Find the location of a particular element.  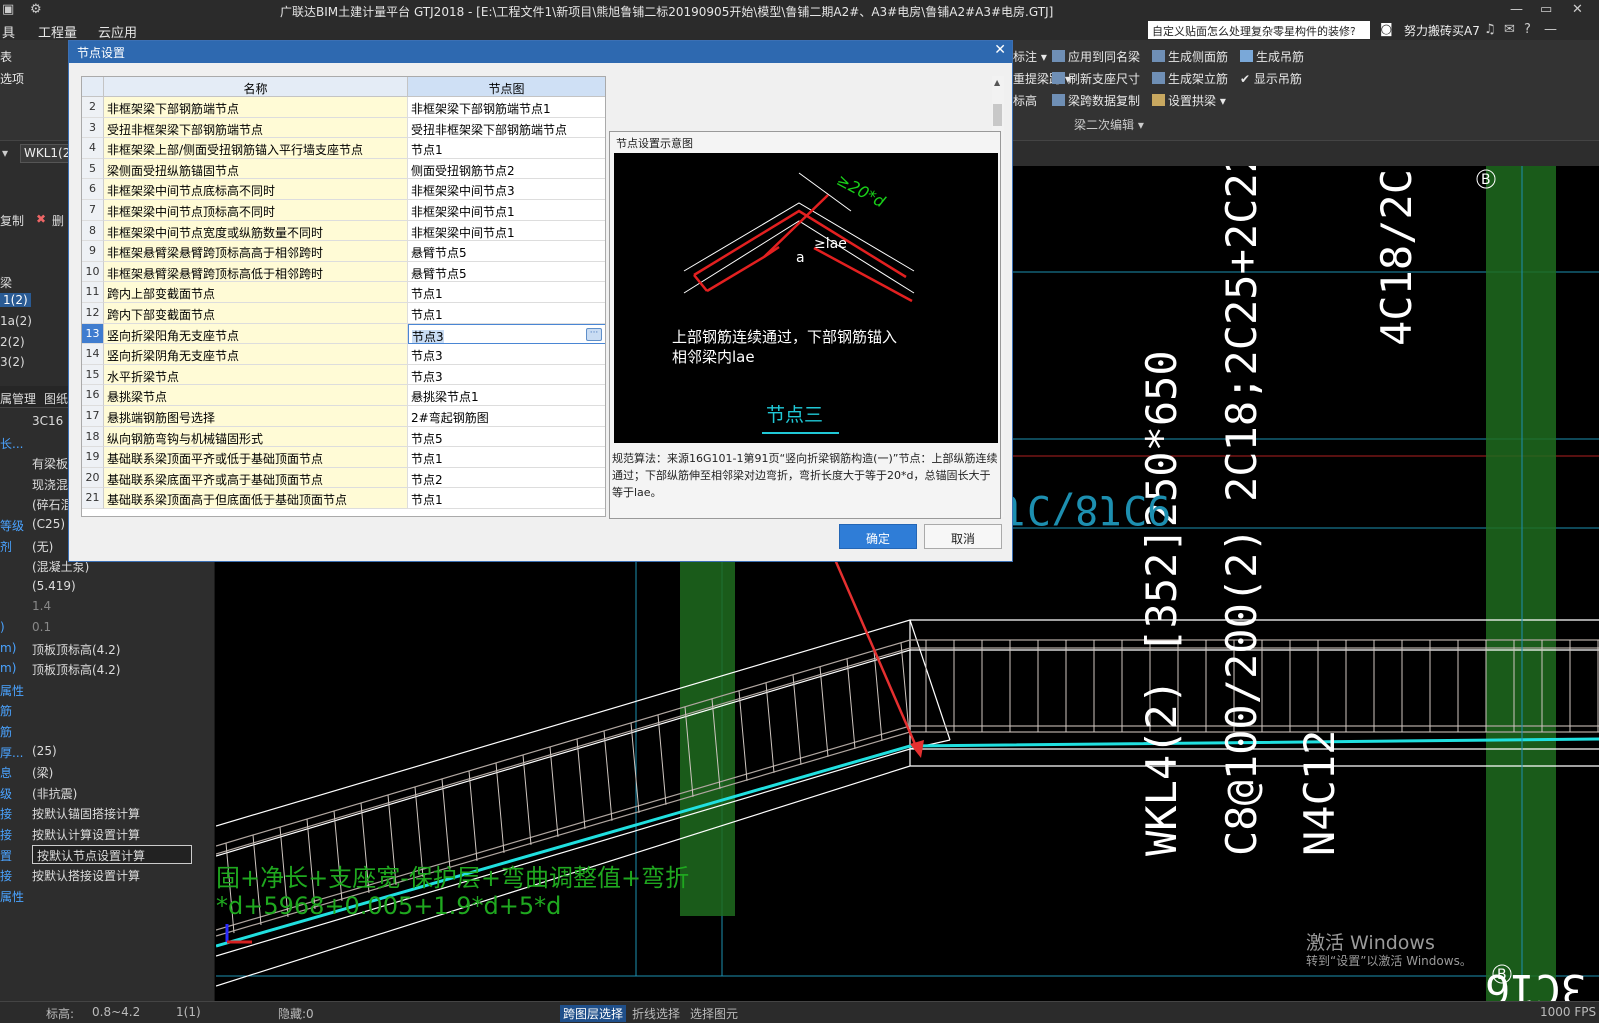

property-value: (非抗震) is located at coordinates (54, 793).